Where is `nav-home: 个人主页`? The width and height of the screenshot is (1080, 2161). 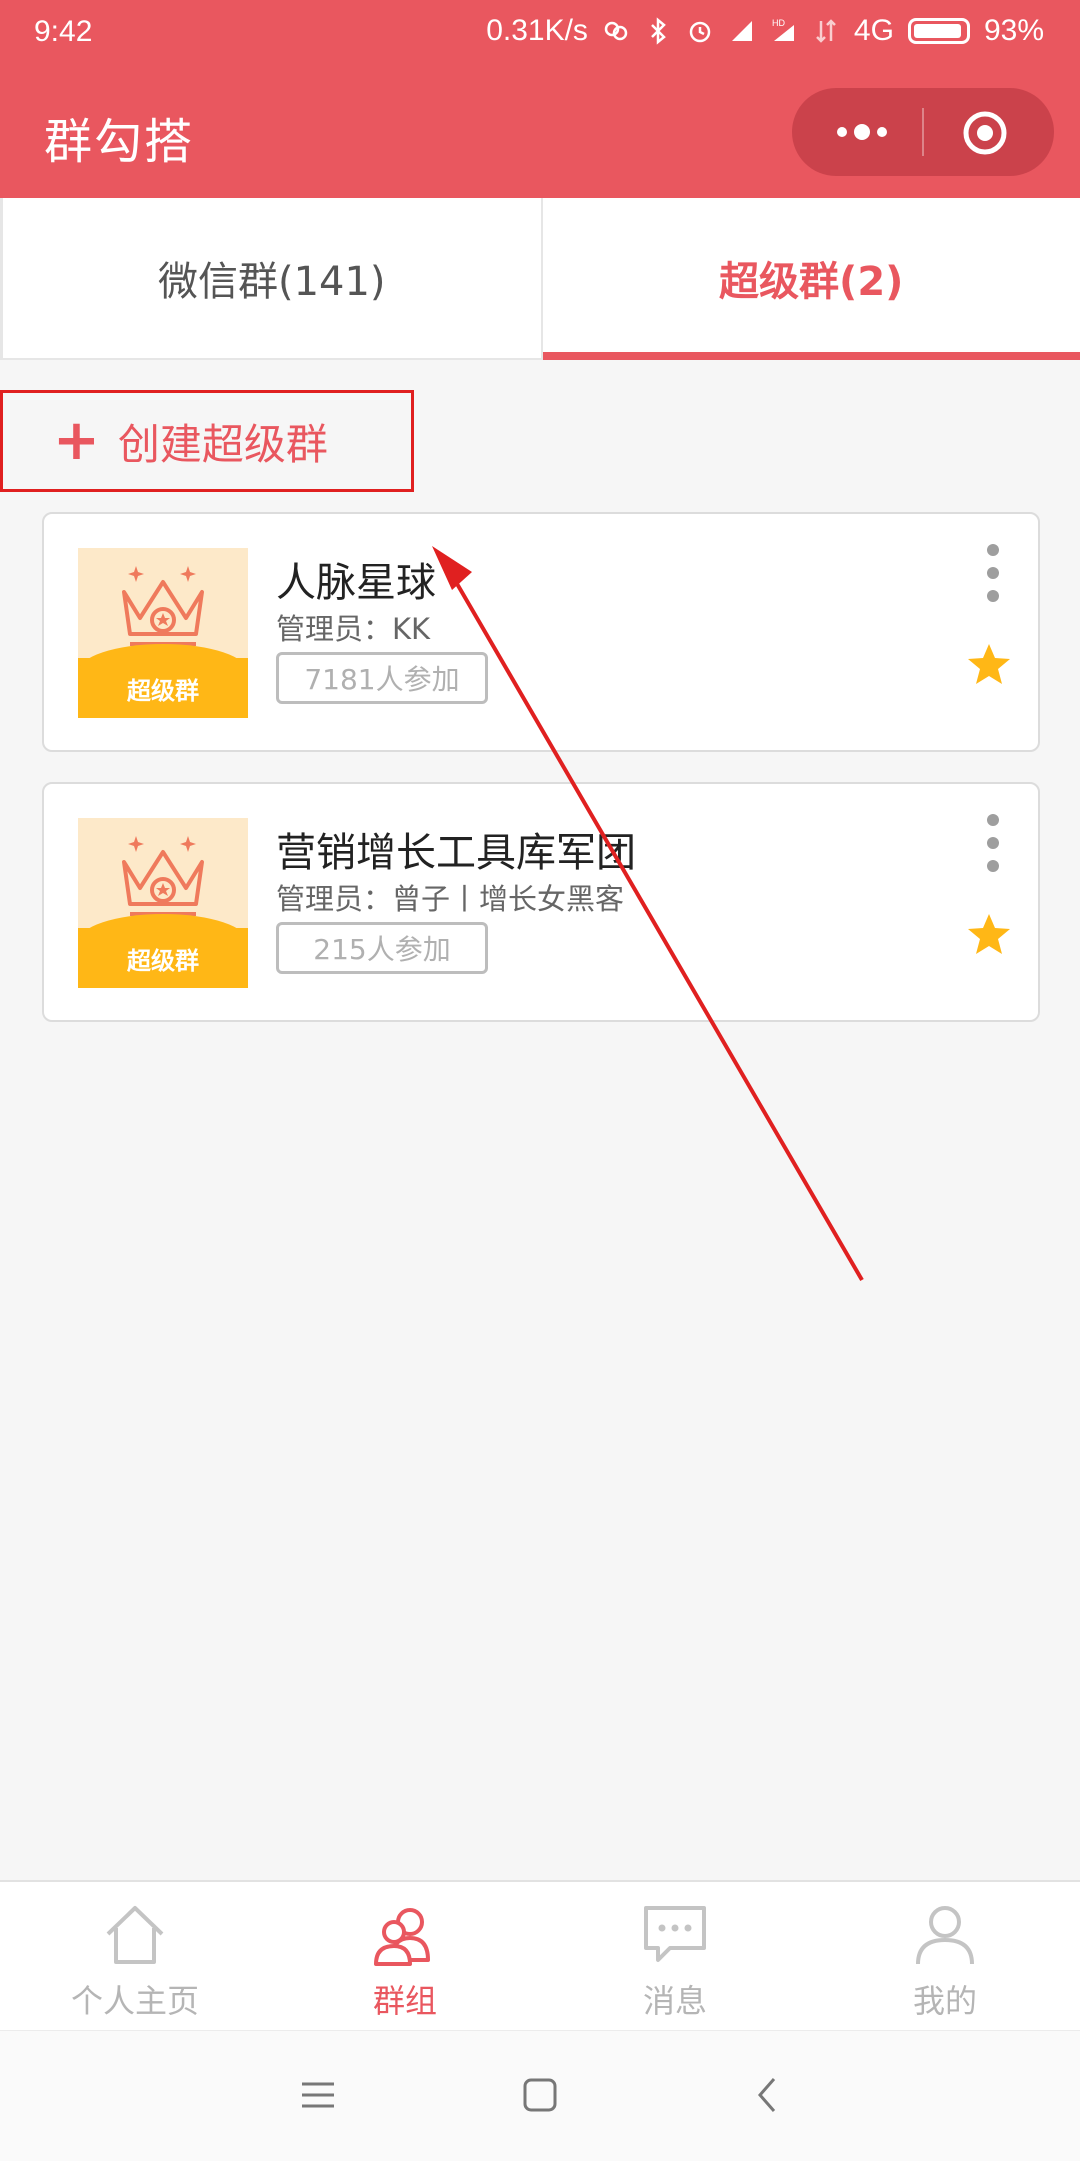 nav-home: 个人主页 is located at coordinates (135, 1957).